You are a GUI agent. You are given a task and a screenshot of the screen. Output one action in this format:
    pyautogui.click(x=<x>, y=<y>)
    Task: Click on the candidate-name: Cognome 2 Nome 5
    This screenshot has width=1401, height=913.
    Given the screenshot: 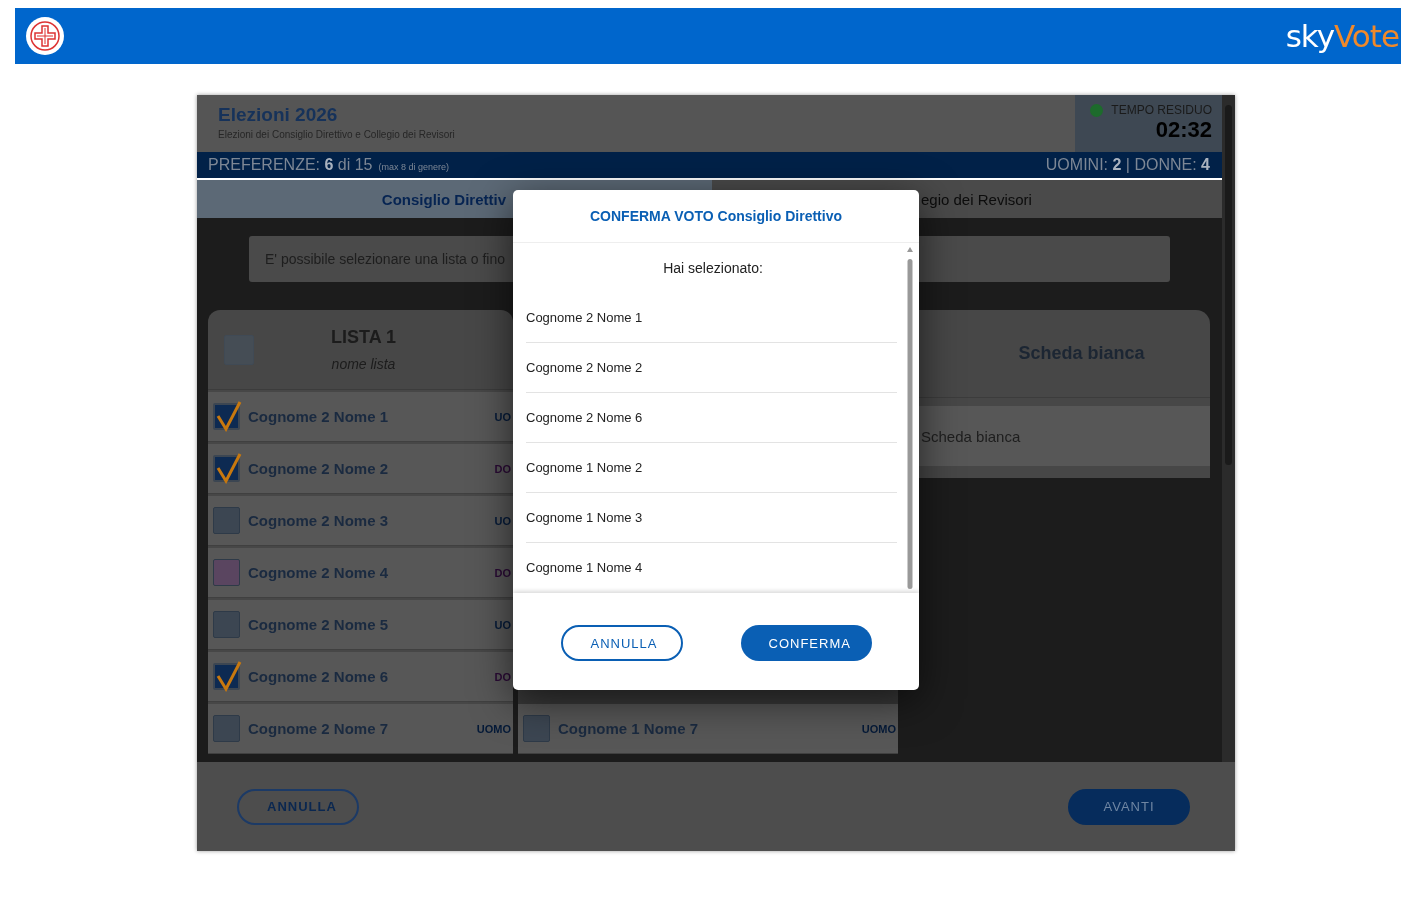 What is the action you would take?
    pyautogui.click(x=319, y=624)
    